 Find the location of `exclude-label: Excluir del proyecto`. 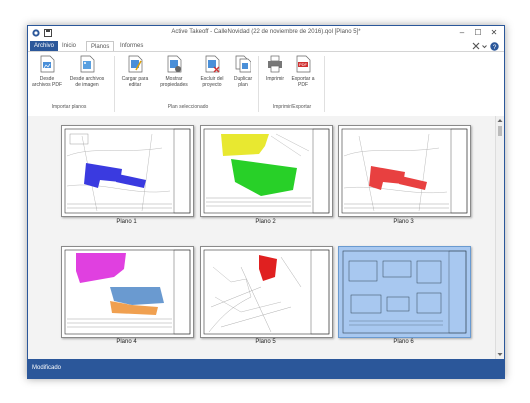

exclude-label: Excluir del proyecto is located at coordinates (212, 82).